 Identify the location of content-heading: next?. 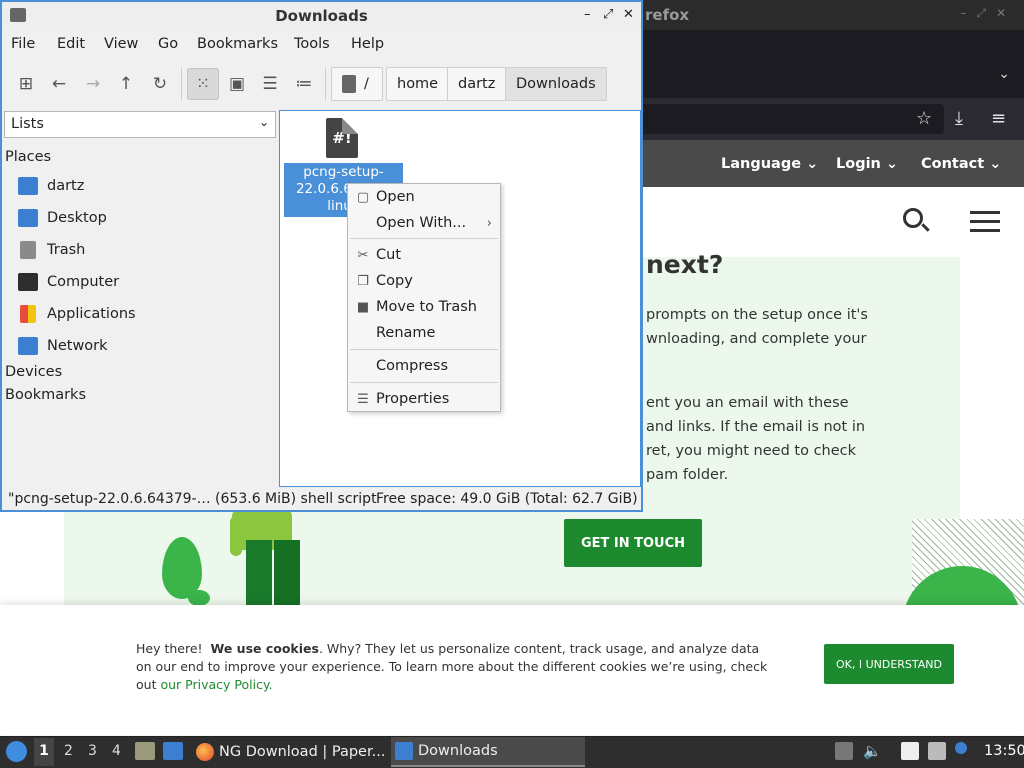
(685, 264).